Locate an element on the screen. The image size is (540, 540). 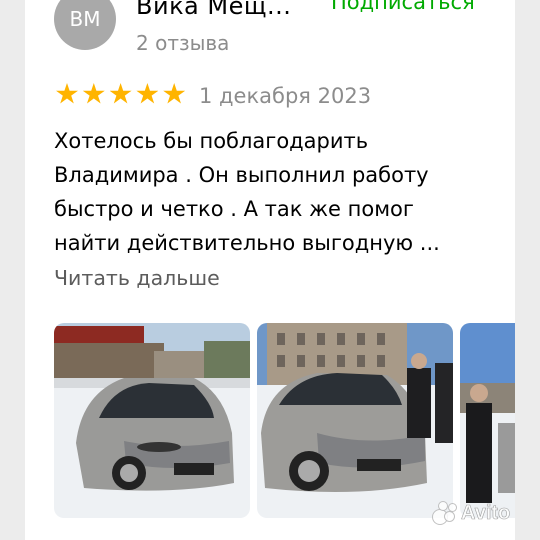
review-date: 1 декабря 2023 is located at coordinates (285, 96).